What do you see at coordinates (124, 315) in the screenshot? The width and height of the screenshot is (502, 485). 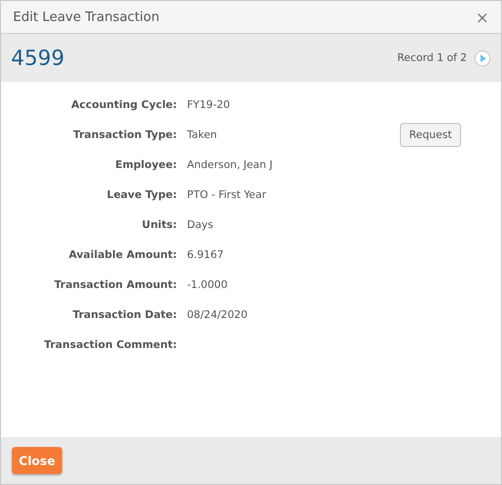 I see `field-label: Transaction Date:` at bounding box center [124, 315].